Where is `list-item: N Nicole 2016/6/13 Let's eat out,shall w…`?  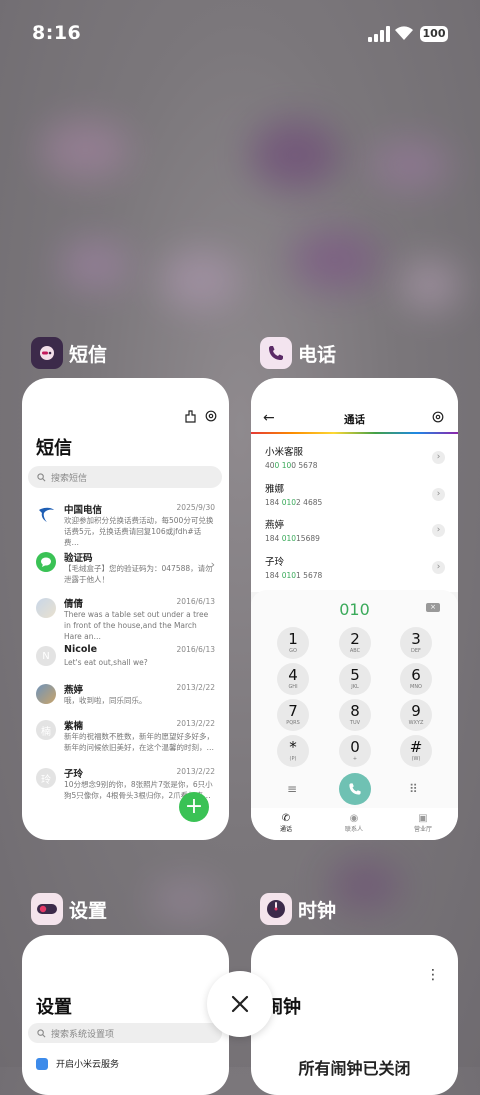
list-item: N Nicole 2016/6/13 Let's eat out,shall w… is located at coordinates (125, 659).